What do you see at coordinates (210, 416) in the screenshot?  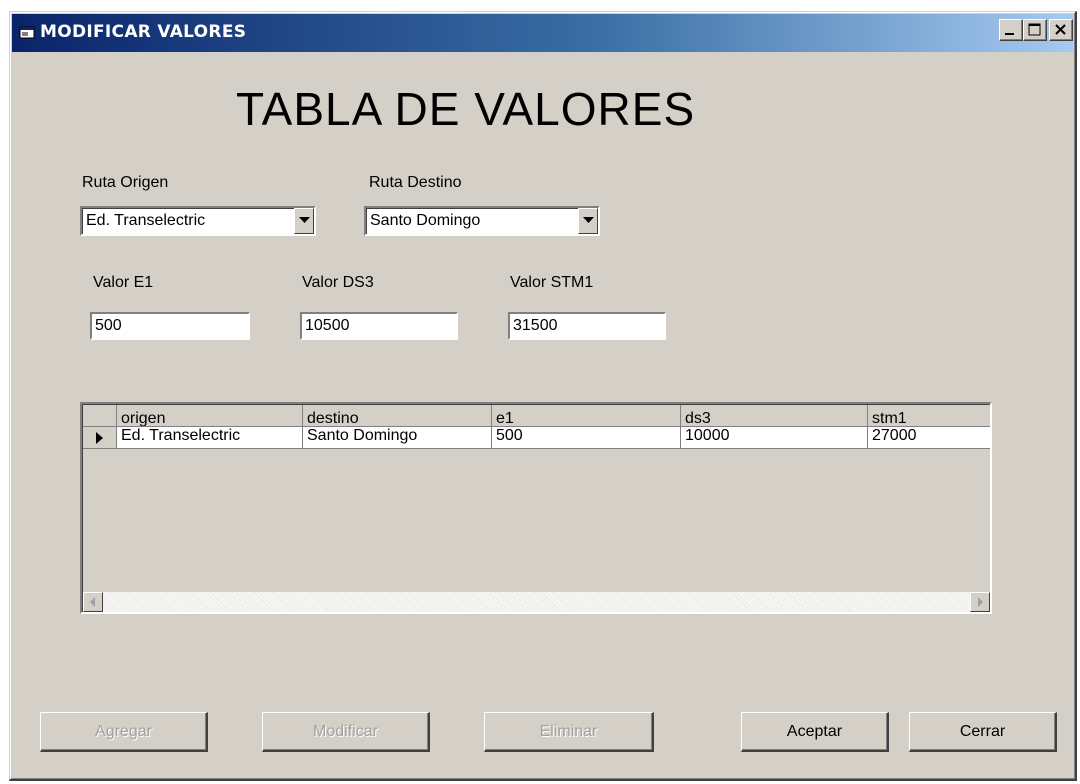 I see `column-header-origen: origen` at bounding box center [210, 416].